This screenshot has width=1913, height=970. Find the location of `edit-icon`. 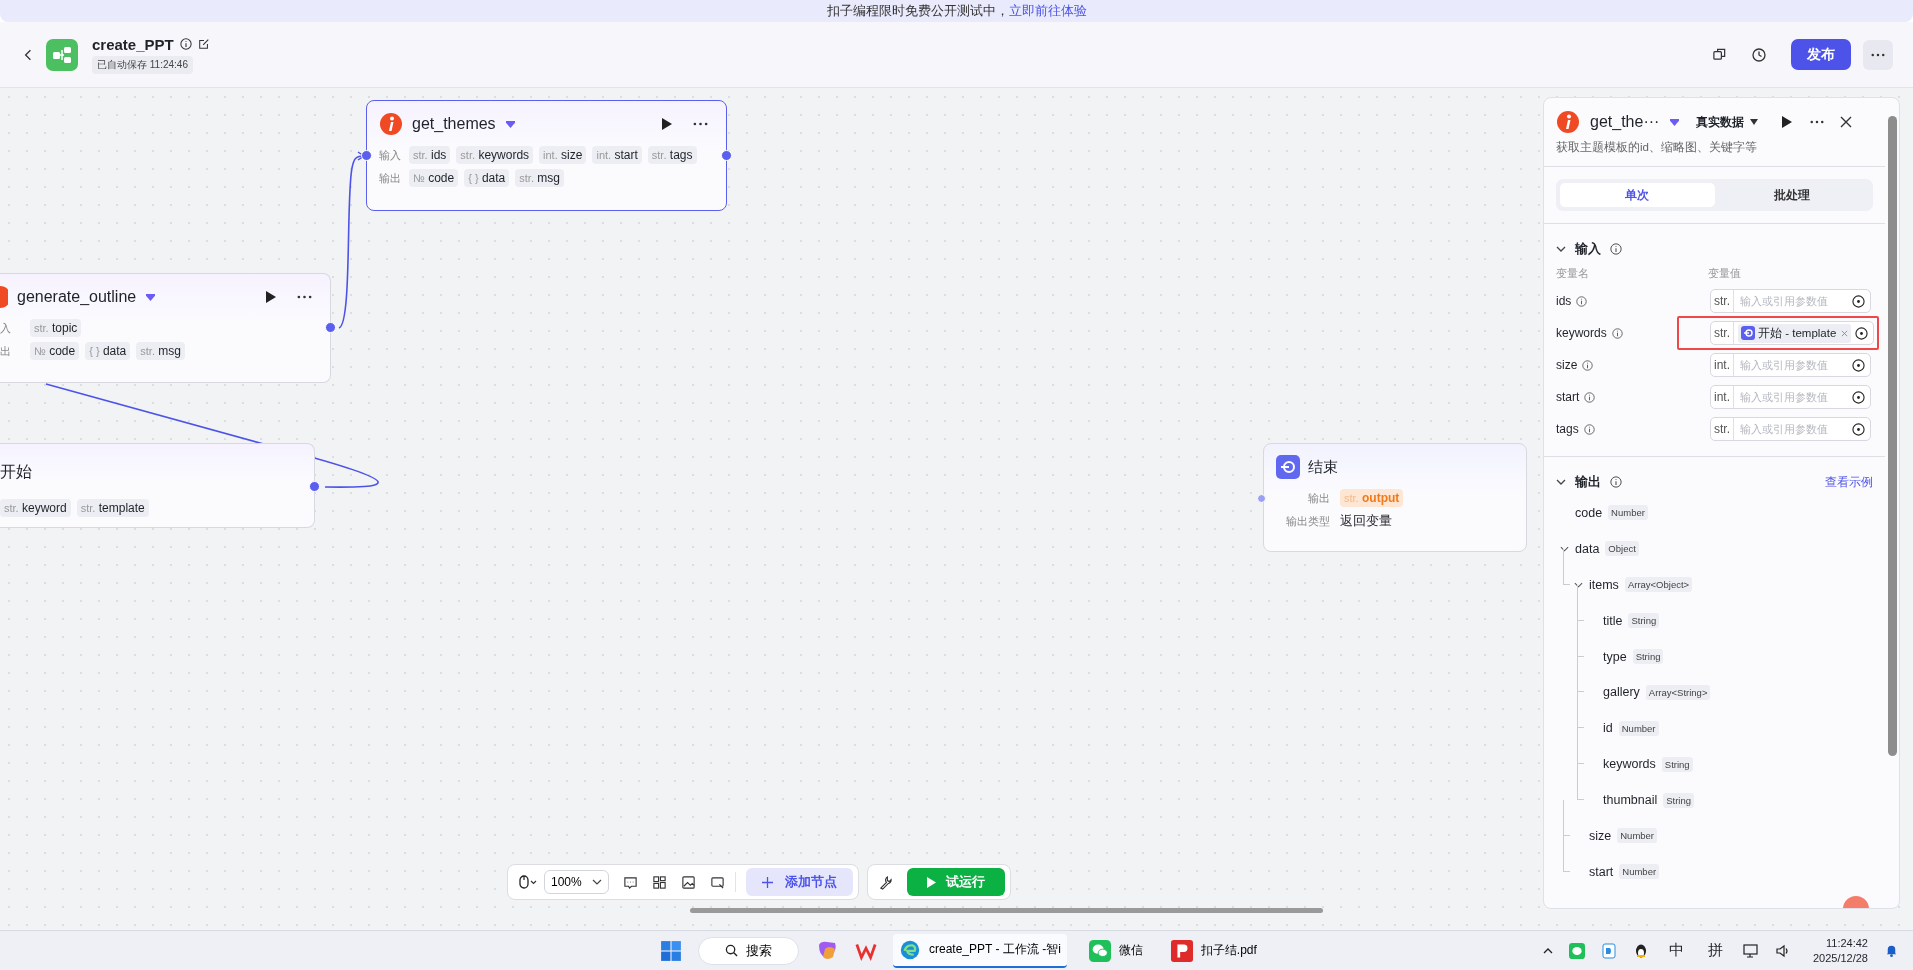

edit-icon is located at coordinates (203, 44).